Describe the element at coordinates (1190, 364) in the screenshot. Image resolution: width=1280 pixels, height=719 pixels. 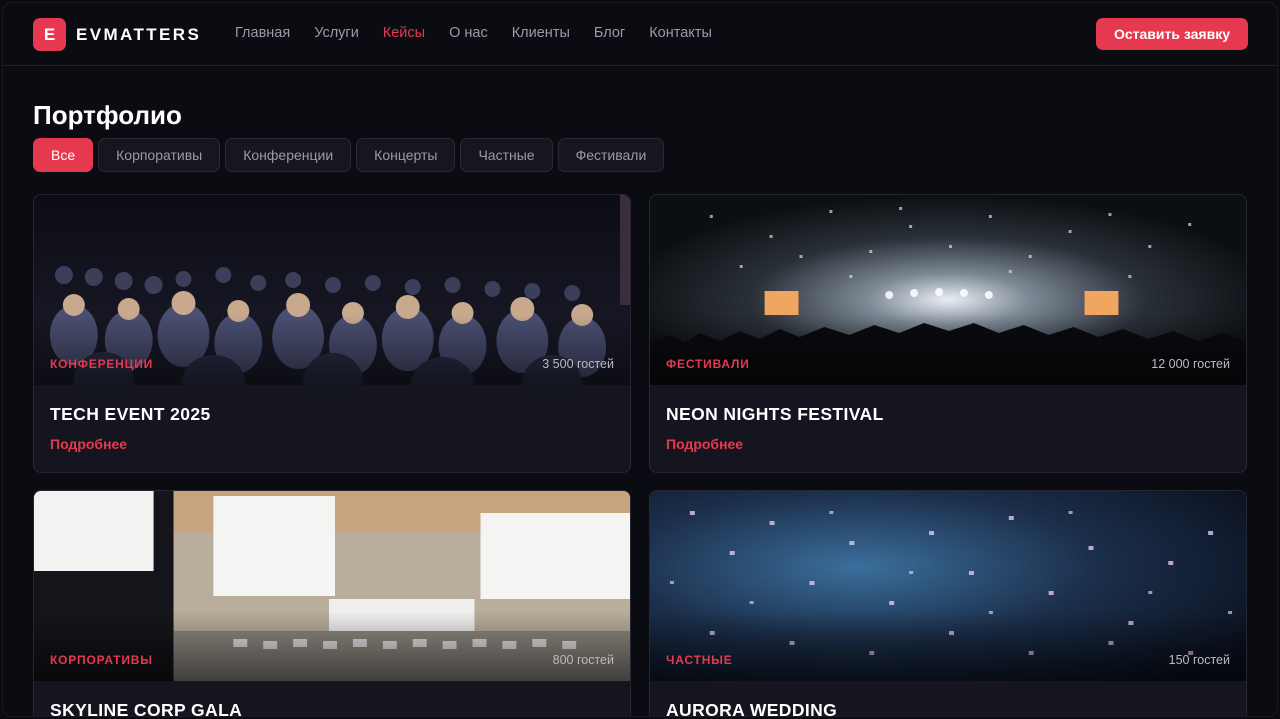
I see `card-guests: 12 000 гостей` at that location.